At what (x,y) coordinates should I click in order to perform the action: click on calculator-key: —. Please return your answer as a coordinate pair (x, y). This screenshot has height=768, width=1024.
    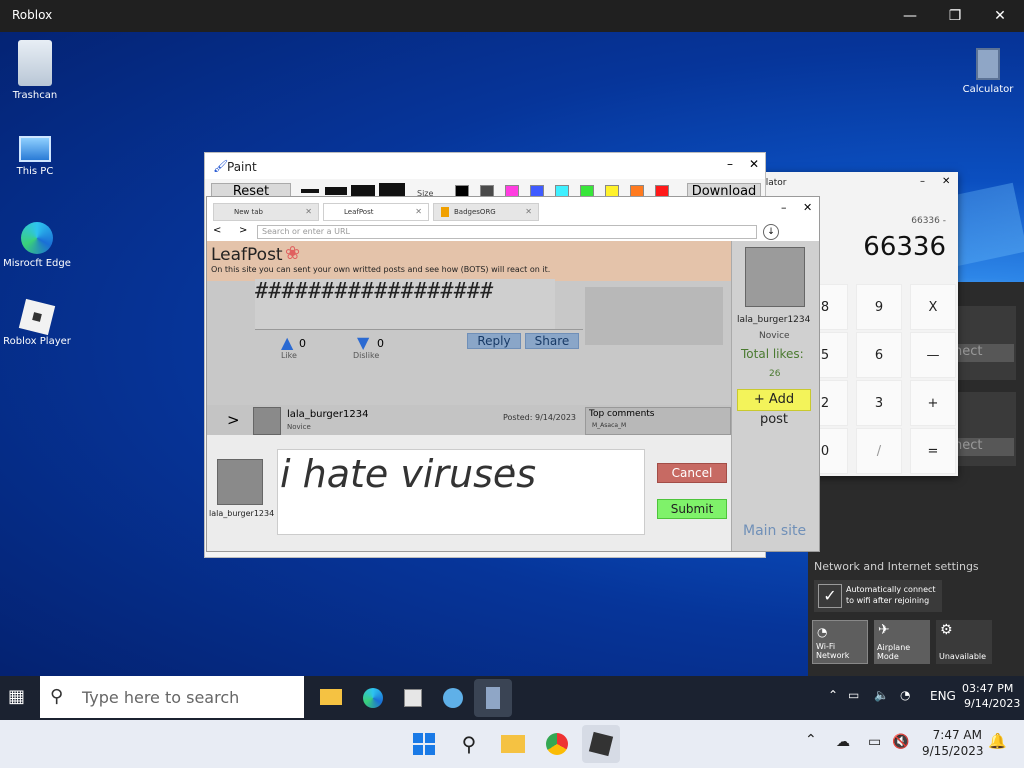
    Looking at the image, I should click on (933, 355).